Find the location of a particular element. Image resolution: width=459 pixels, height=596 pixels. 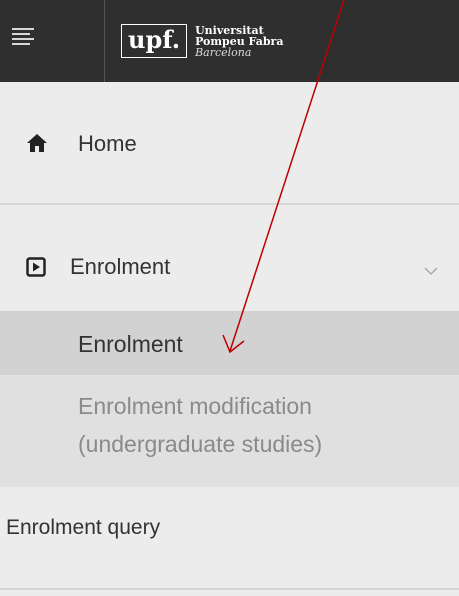

sidebar-item-label: Enrolment query is located at coordinates (83, 527).